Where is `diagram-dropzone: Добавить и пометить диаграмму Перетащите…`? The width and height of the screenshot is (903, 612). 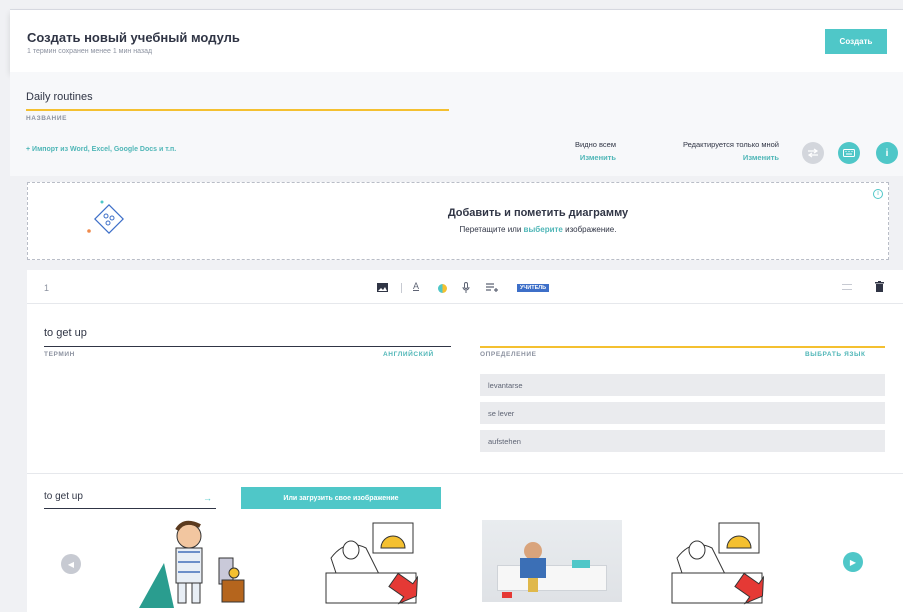 diagram-dropzone: Добавить и пометить диаграмму Перетащите… is located at coordinates (458, 221).